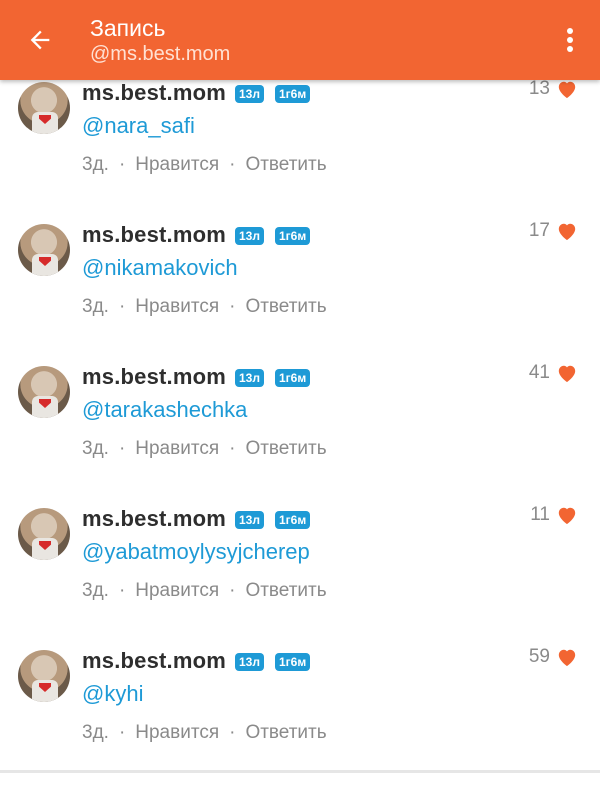  Describe the element at coordinates (164, 410) in the screenshot. I see `comment-mention-link: @tarakashechka` at that location.